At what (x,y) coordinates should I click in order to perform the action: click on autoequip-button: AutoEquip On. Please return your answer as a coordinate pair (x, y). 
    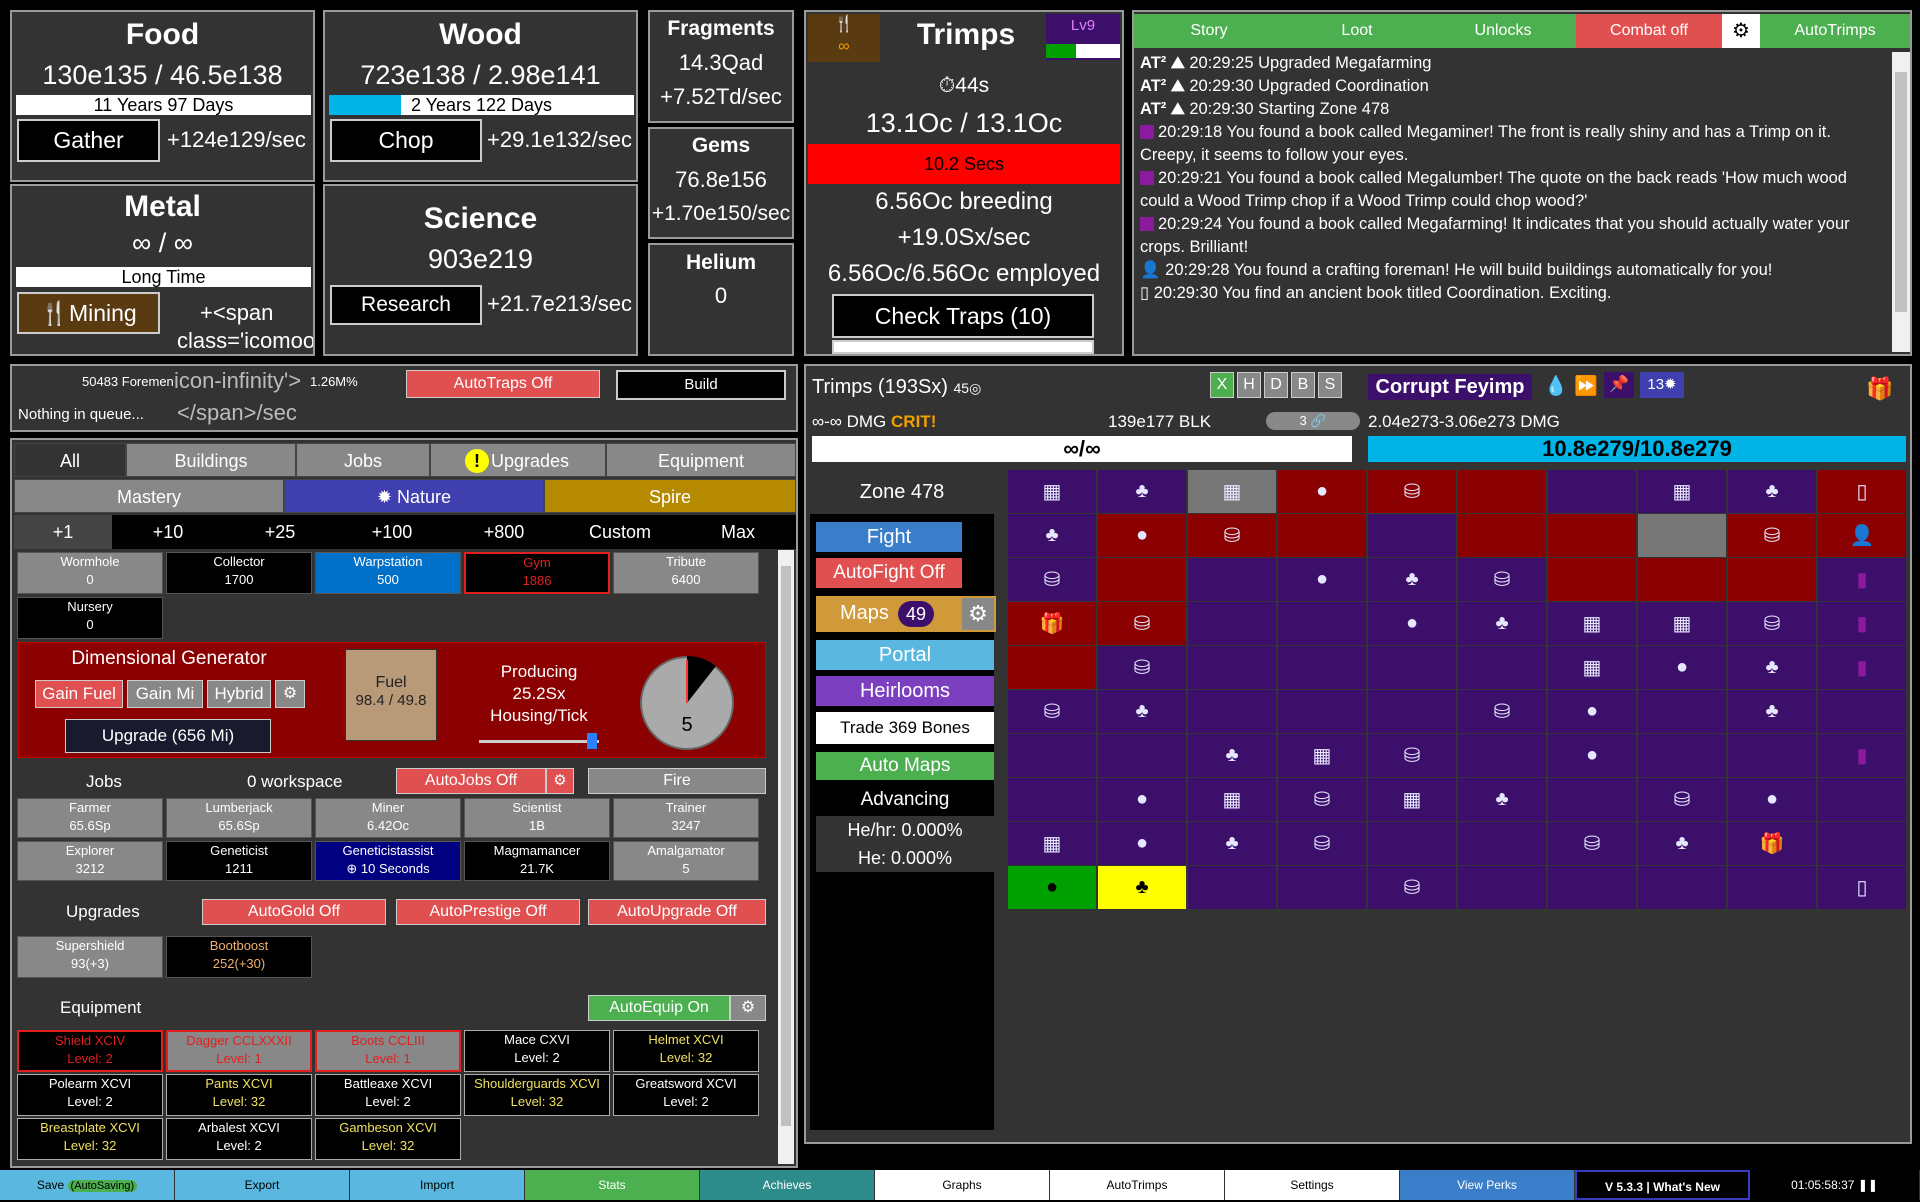
    Looking at the image, I should click on (659, 1008).